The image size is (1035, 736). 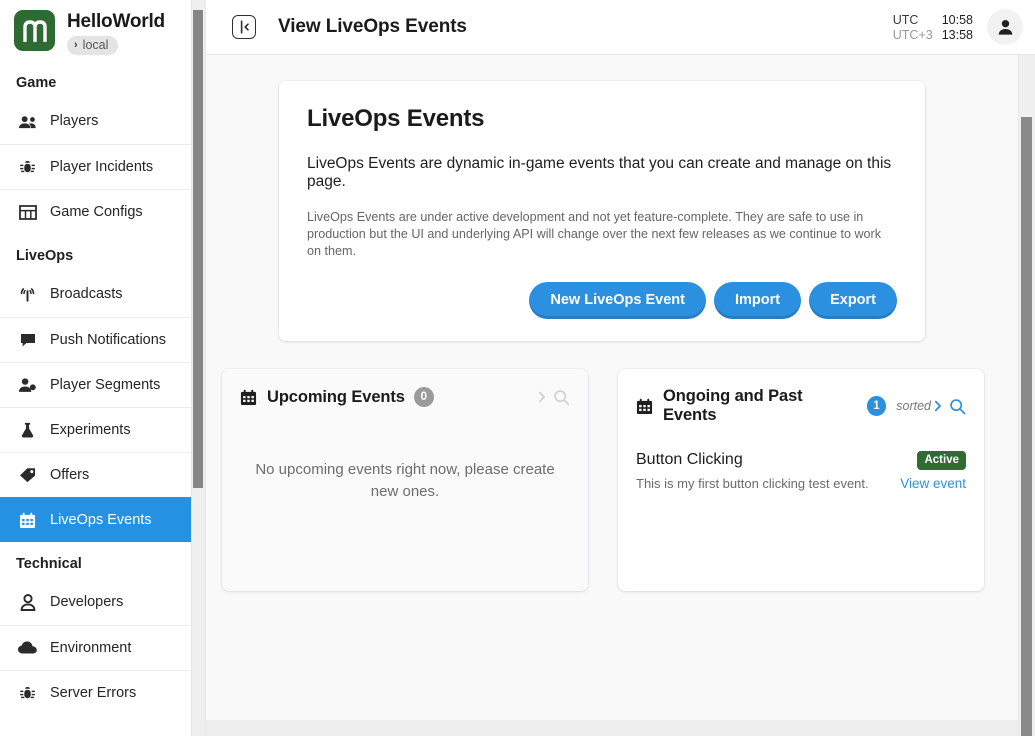 I want to click on app-title: HelloWorld, so click(x=116, y=21).